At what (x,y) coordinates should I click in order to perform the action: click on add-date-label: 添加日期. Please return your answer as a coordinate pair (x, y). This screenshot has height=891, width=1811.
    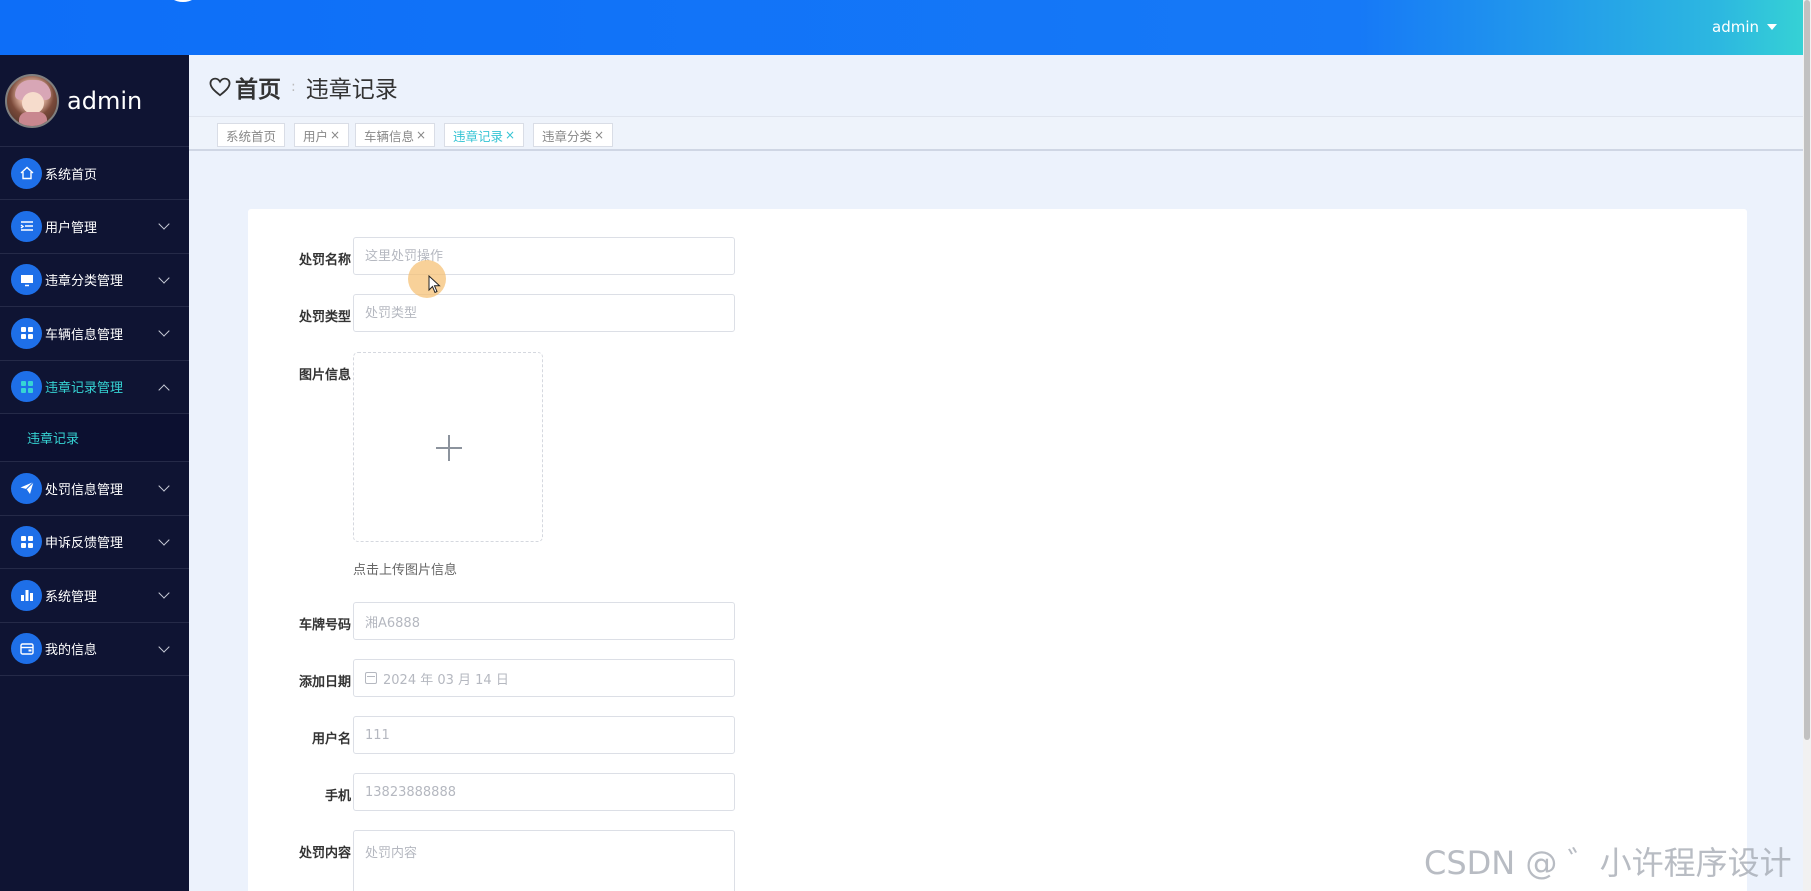
    Looking at the image, I should click on (324, 682).